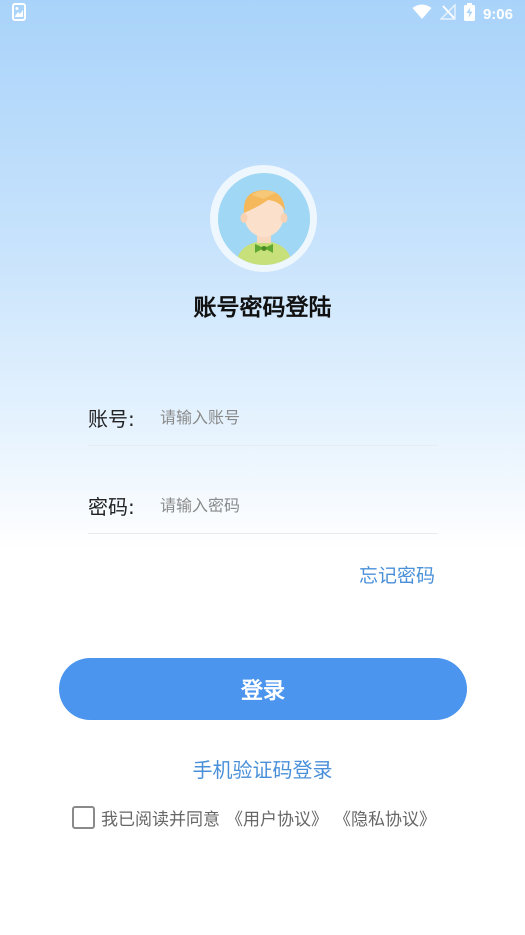  I want to click on password-field: 密码:, so click(263, 506).